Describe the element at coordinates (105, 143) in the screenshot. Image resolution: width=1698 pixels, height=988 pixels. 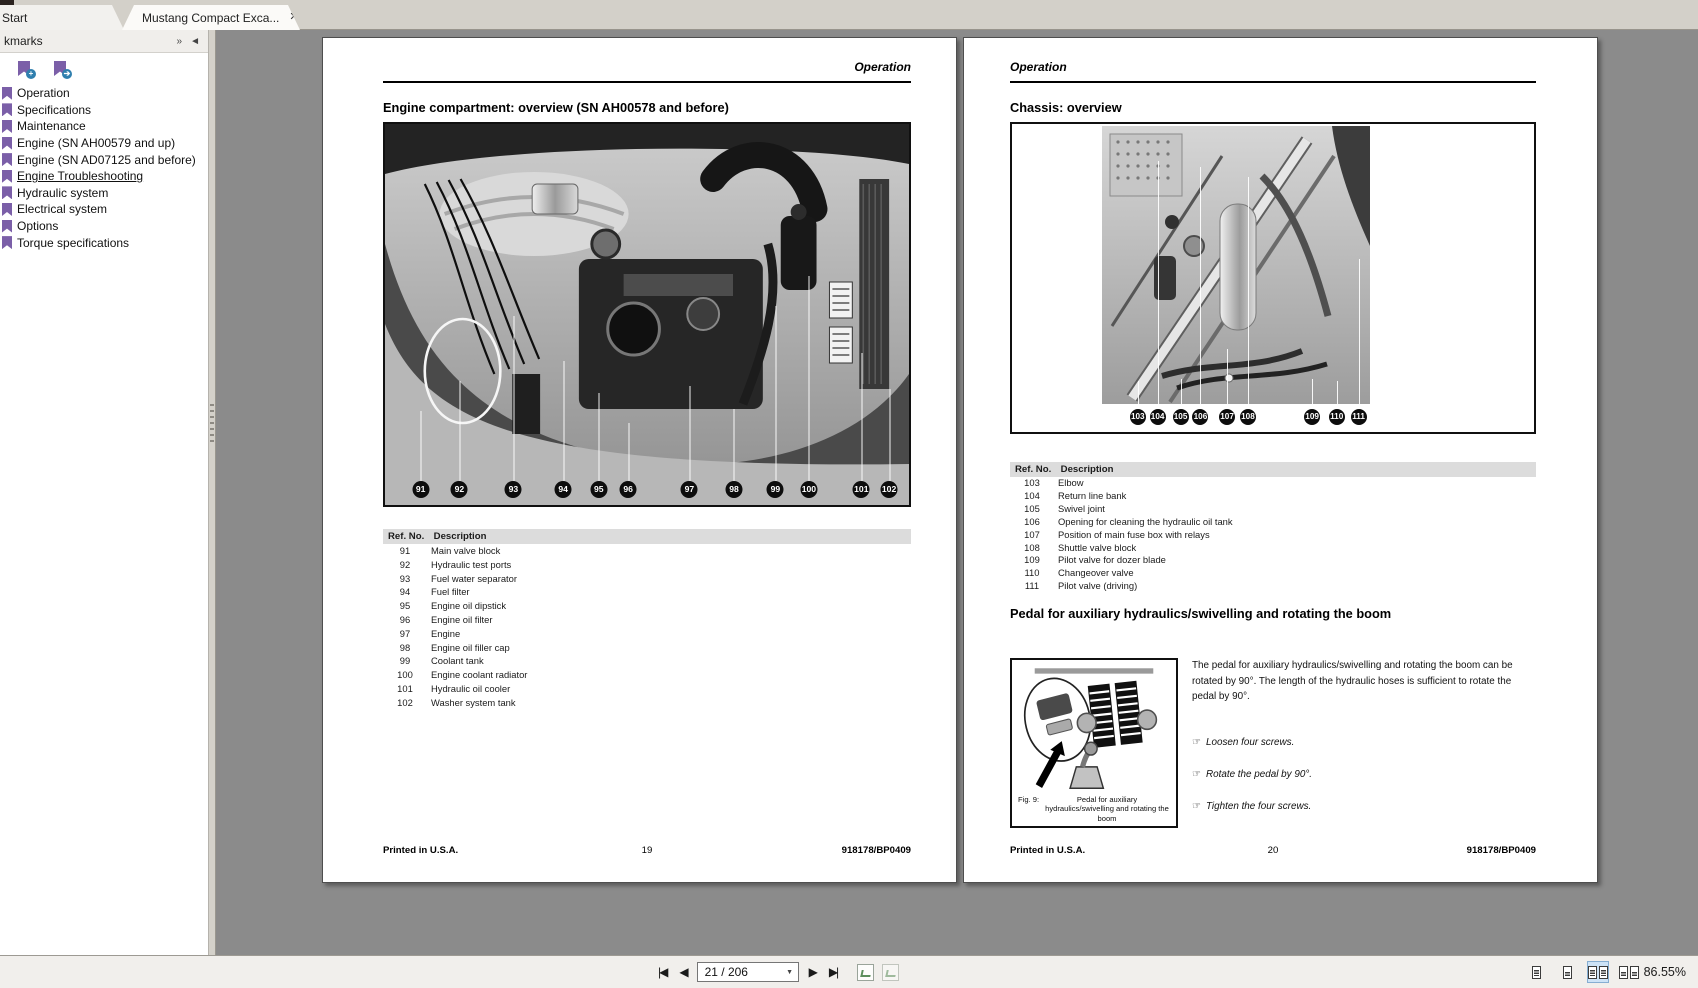
I see `bookmark-item-engine-ah00579: Engine (SN AH00579 and up)` at that location.